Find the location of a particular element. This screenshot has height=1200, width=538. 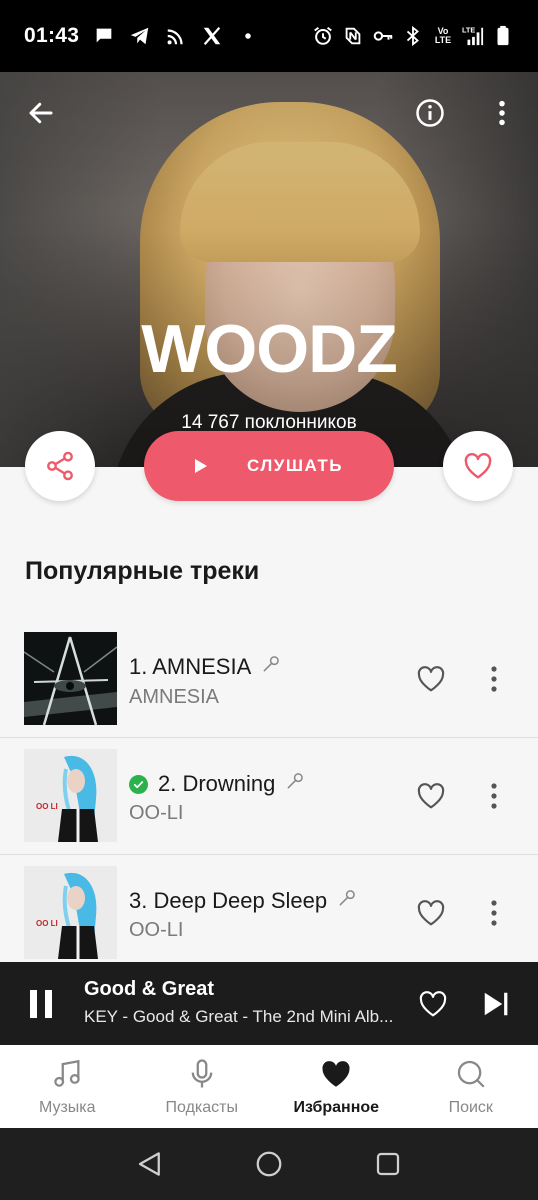

home-circle-icon is located at coordinates (269, 1164).